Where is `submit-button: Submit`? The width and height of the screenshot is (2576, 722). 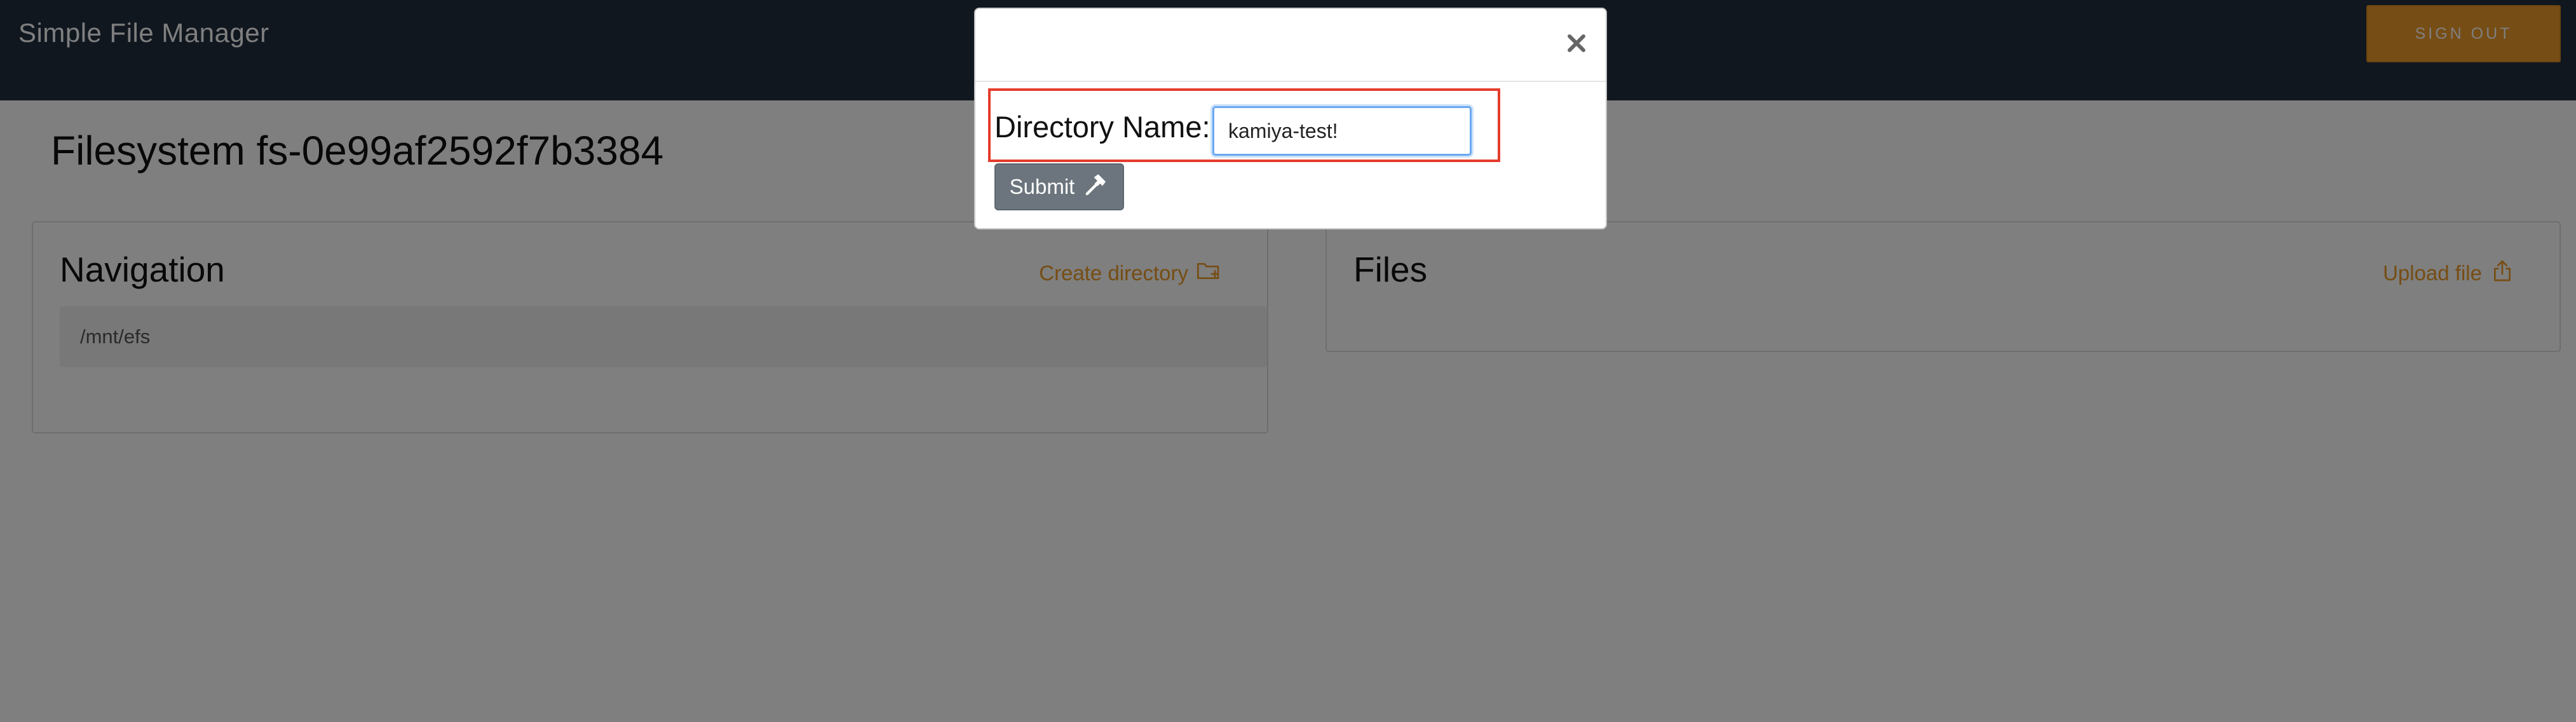
submit-button: Submit is located at coordinates (1059, 186).